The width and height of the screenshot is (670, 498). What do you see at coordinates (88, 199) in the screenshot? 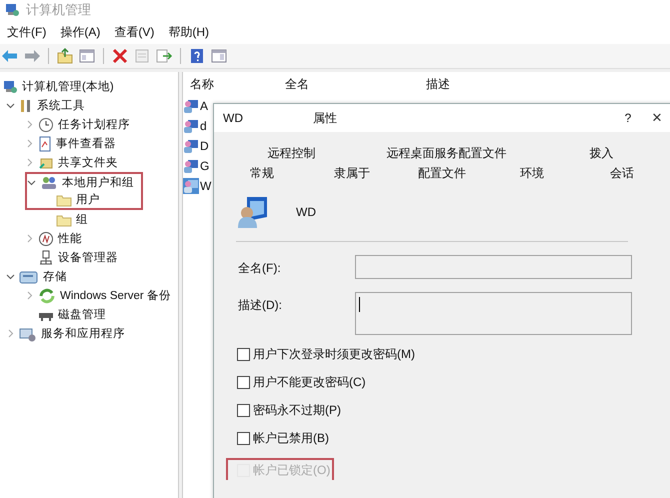
I see `tree-item: 用户` at bounding box center [88, 199].